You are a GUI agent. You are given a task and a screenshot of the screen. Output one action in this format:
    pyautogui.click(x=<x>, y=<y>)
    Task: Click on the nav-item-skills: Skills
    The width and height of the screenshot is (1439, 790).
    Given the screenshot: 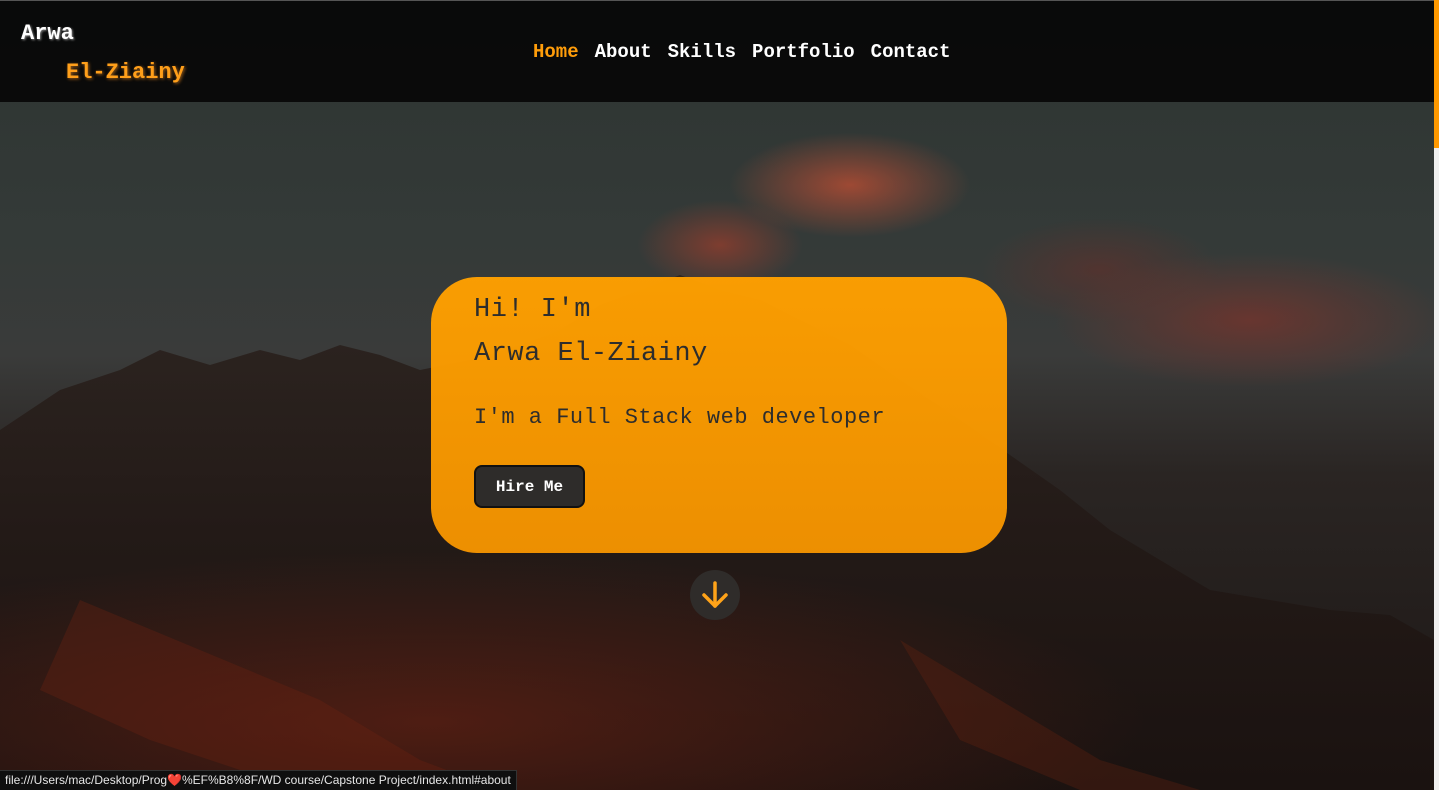 What is the action you would take?
    pyautogui.click(x=702, y=52)
    